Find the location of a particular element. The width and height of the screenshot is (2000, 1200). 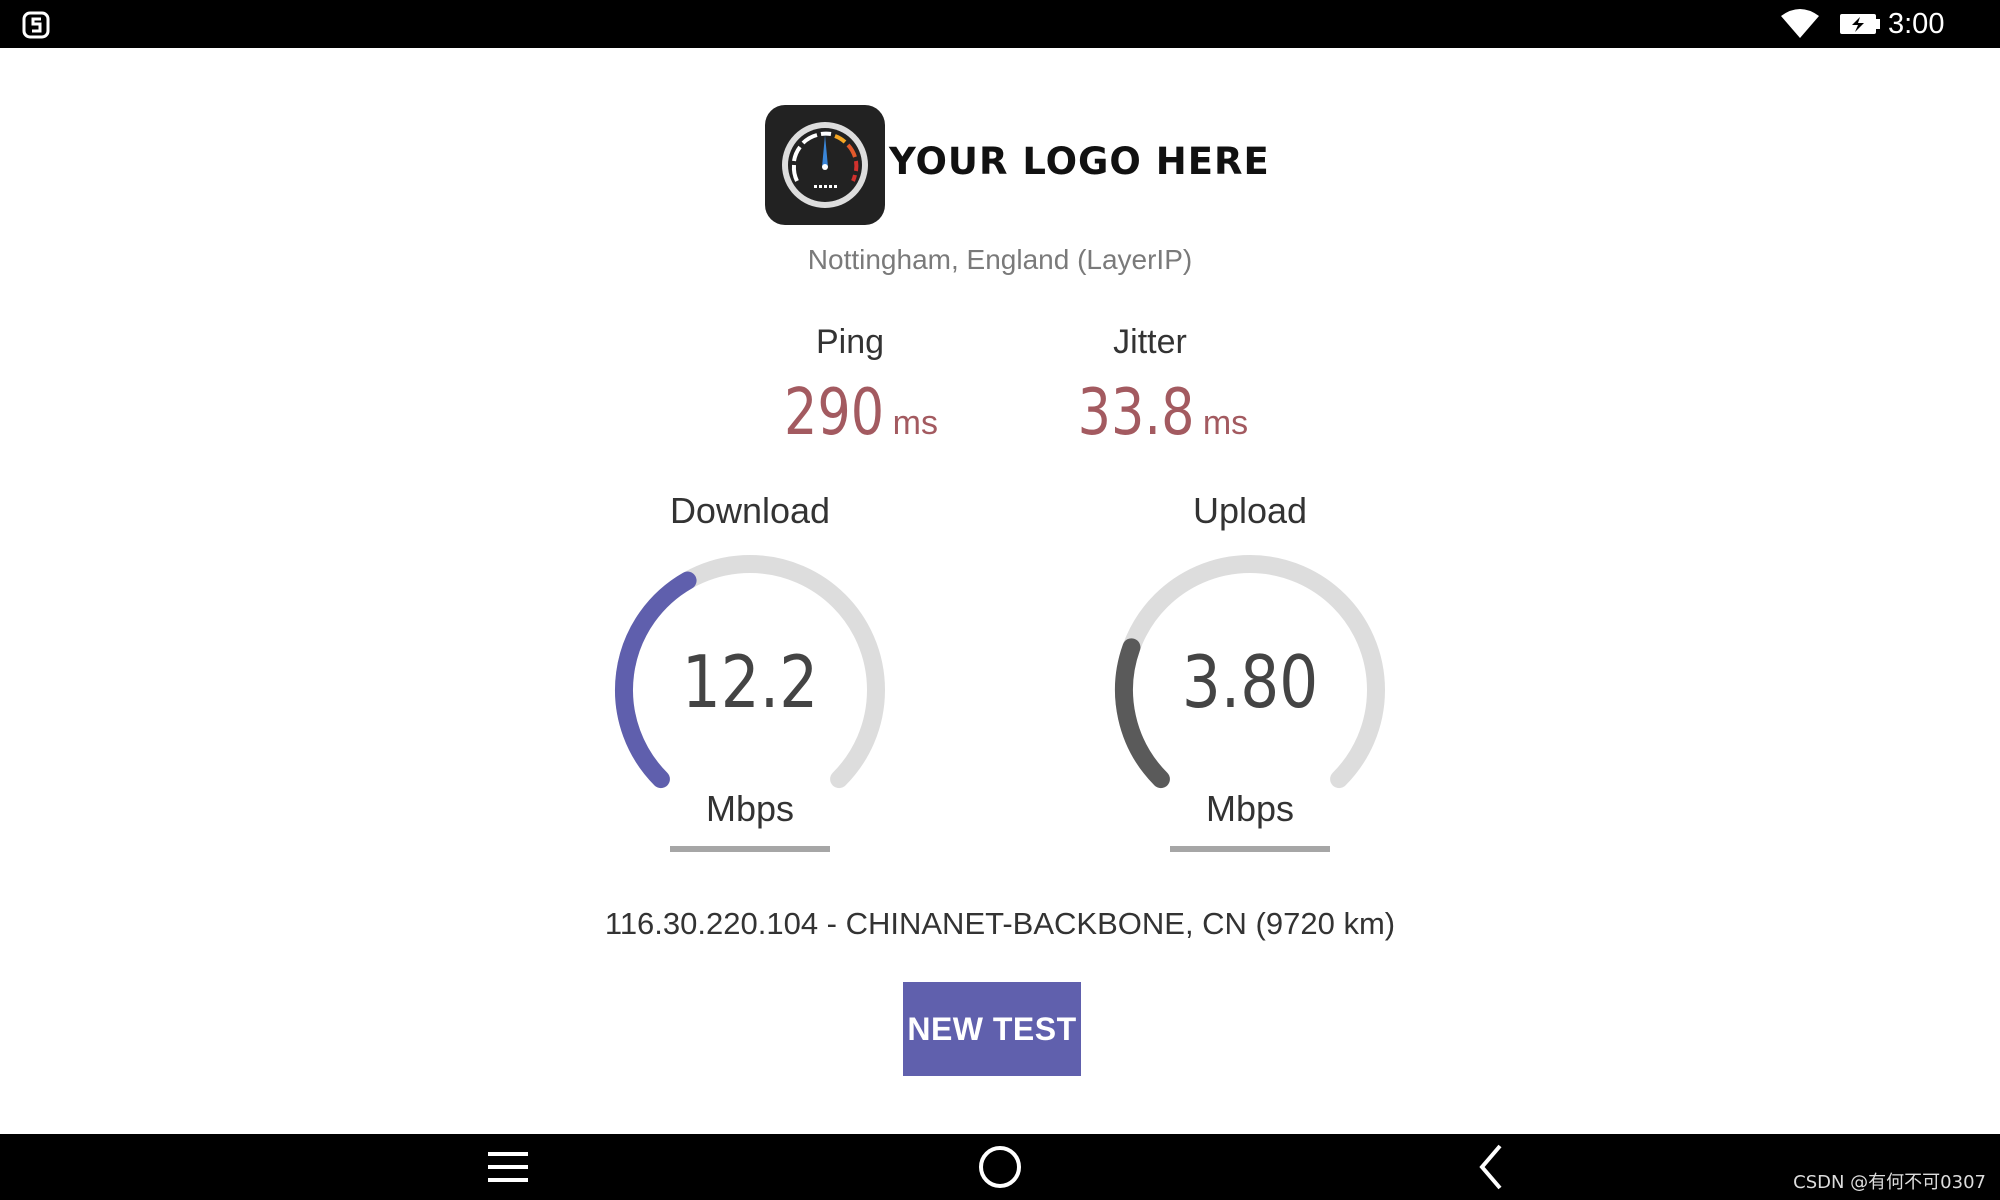

menu-icon is located at coordinates (508, 1167).